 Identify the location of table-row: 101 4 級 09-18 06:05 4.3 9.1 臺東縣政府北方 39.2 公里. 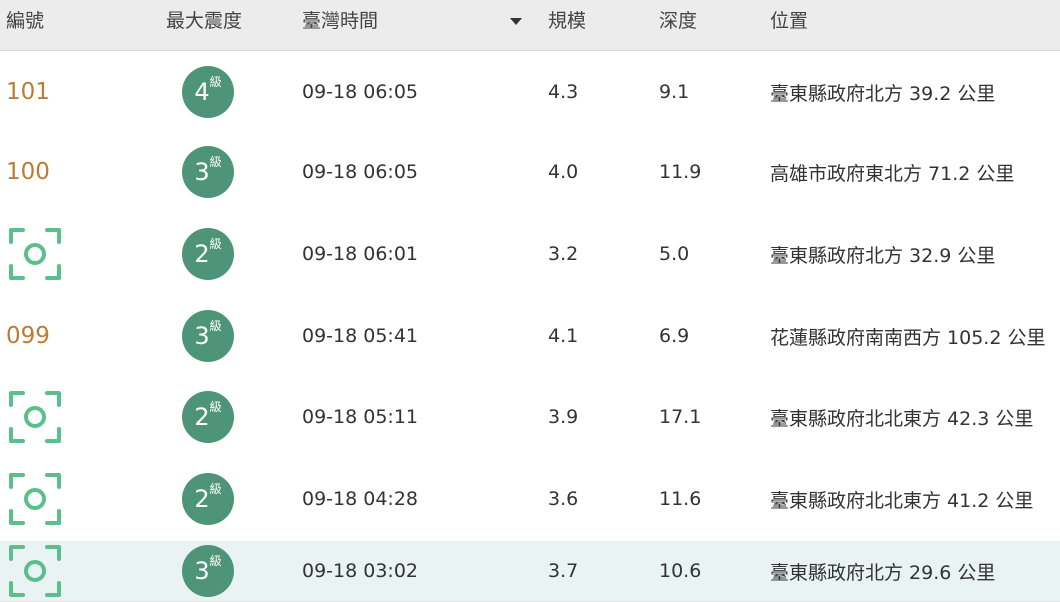
(530, 92).